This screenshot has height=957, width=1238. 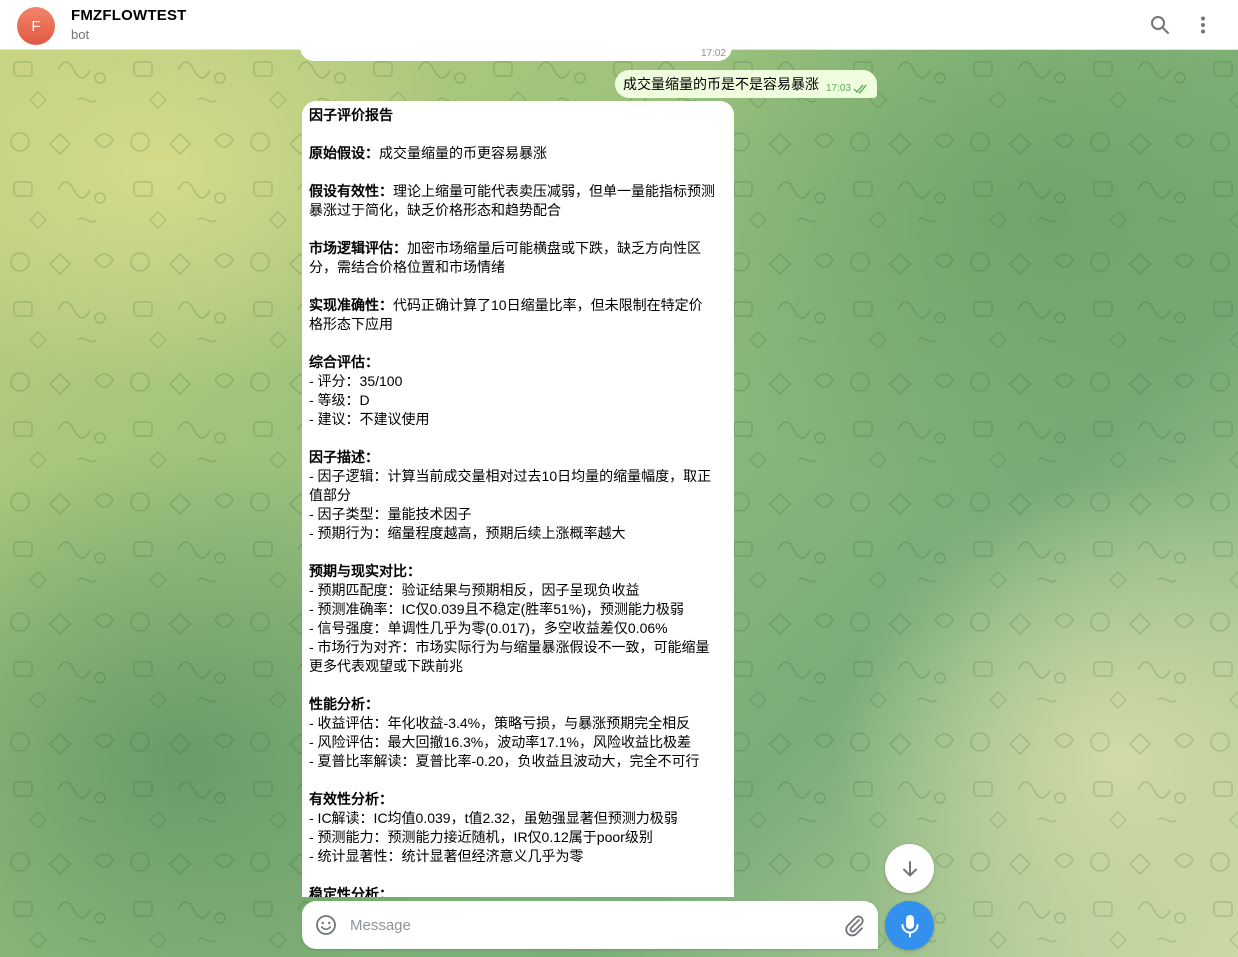 I want to click on double-check-icon, so click(x=860, y=89).